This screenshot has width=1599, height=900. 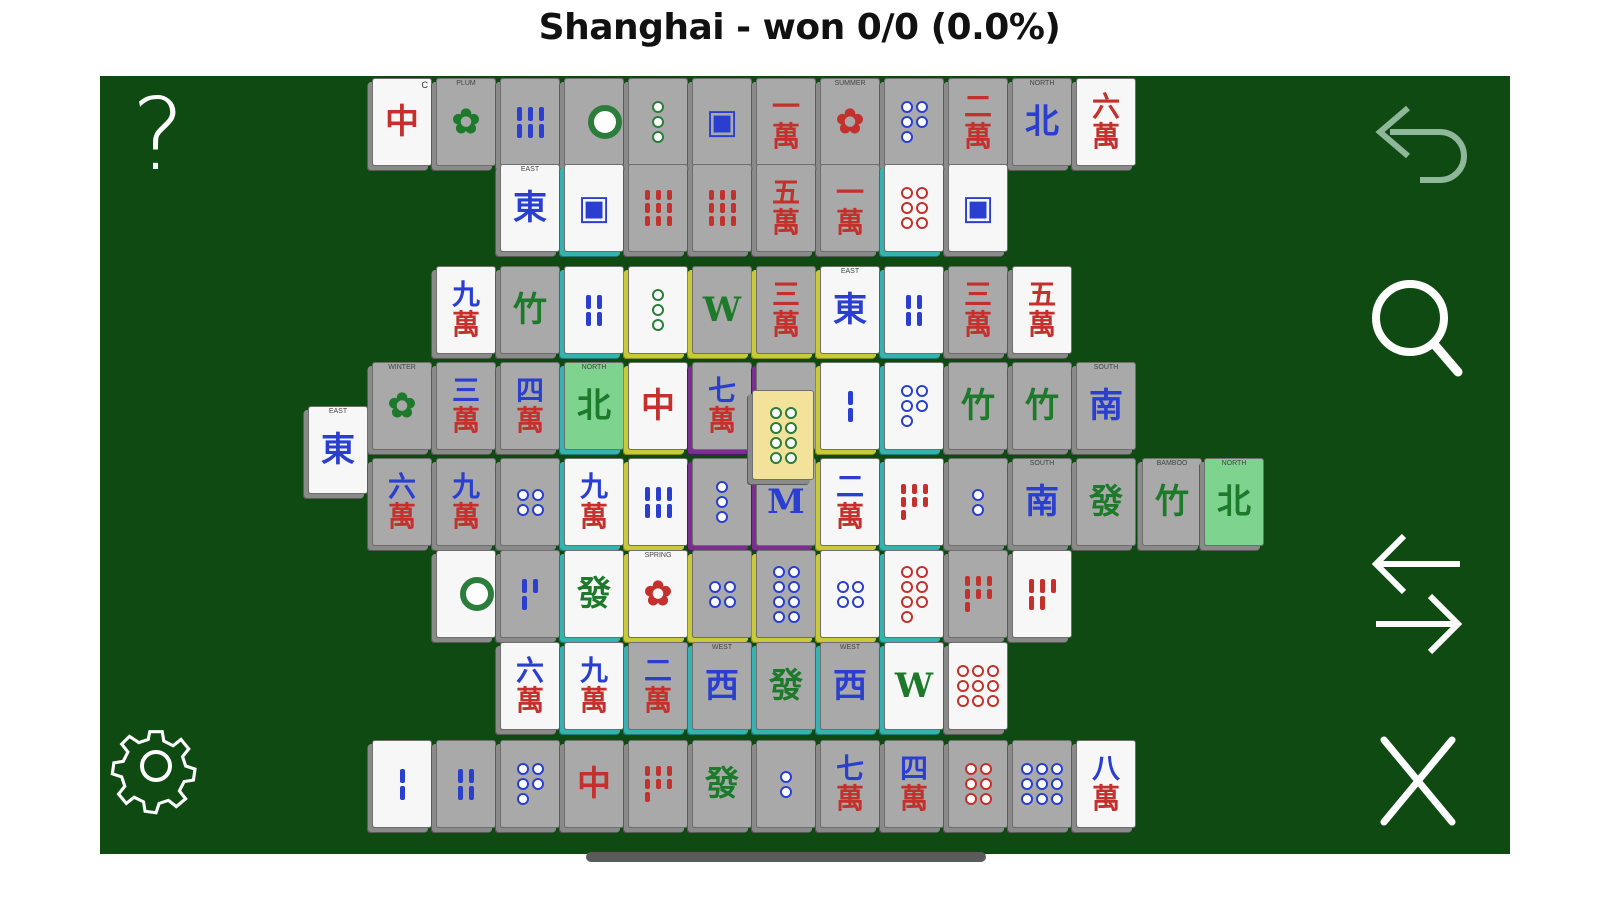 I want to click on hint-search-button, so click(x=1418, y=328).